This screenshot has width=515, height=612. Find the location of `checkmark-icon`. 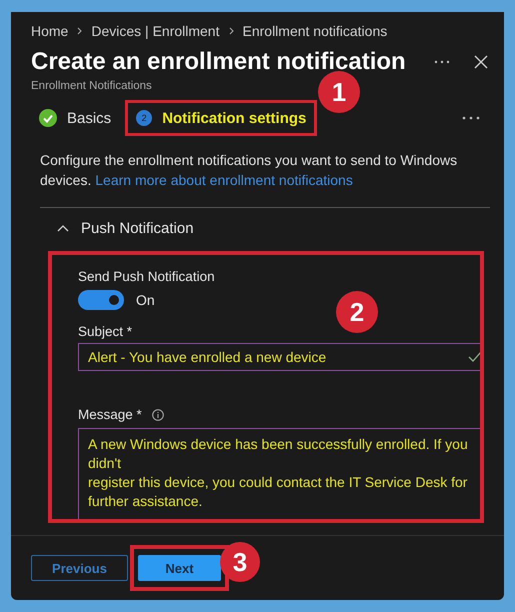

checkmark-icon is located at coordinates (474, 357).